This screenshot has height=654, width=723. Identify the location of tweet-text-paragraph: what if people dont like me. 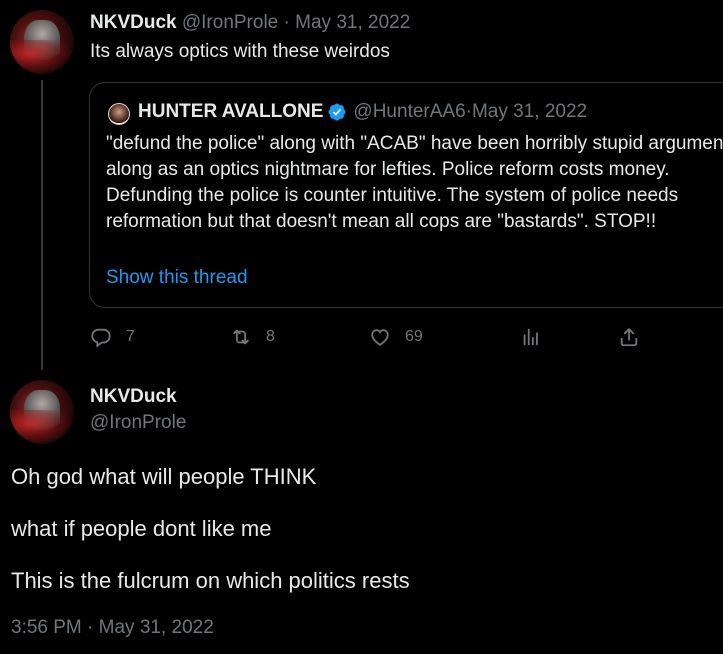
(141, 528).